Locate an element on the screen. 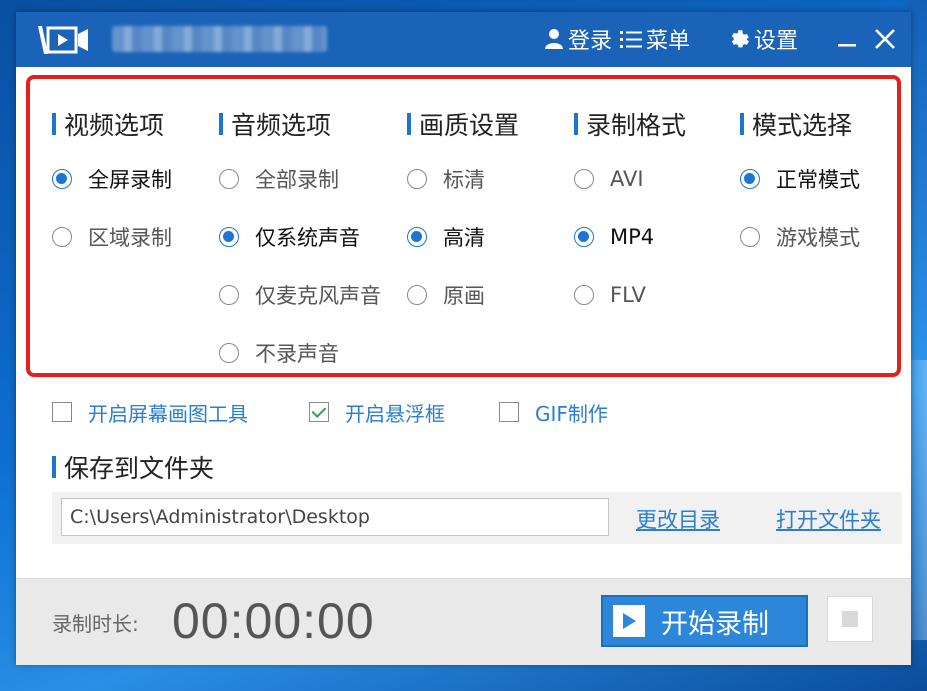 This screenshot has width=927, height=691. record-format-header: 录制格式 is located at coordinates (630, 124).